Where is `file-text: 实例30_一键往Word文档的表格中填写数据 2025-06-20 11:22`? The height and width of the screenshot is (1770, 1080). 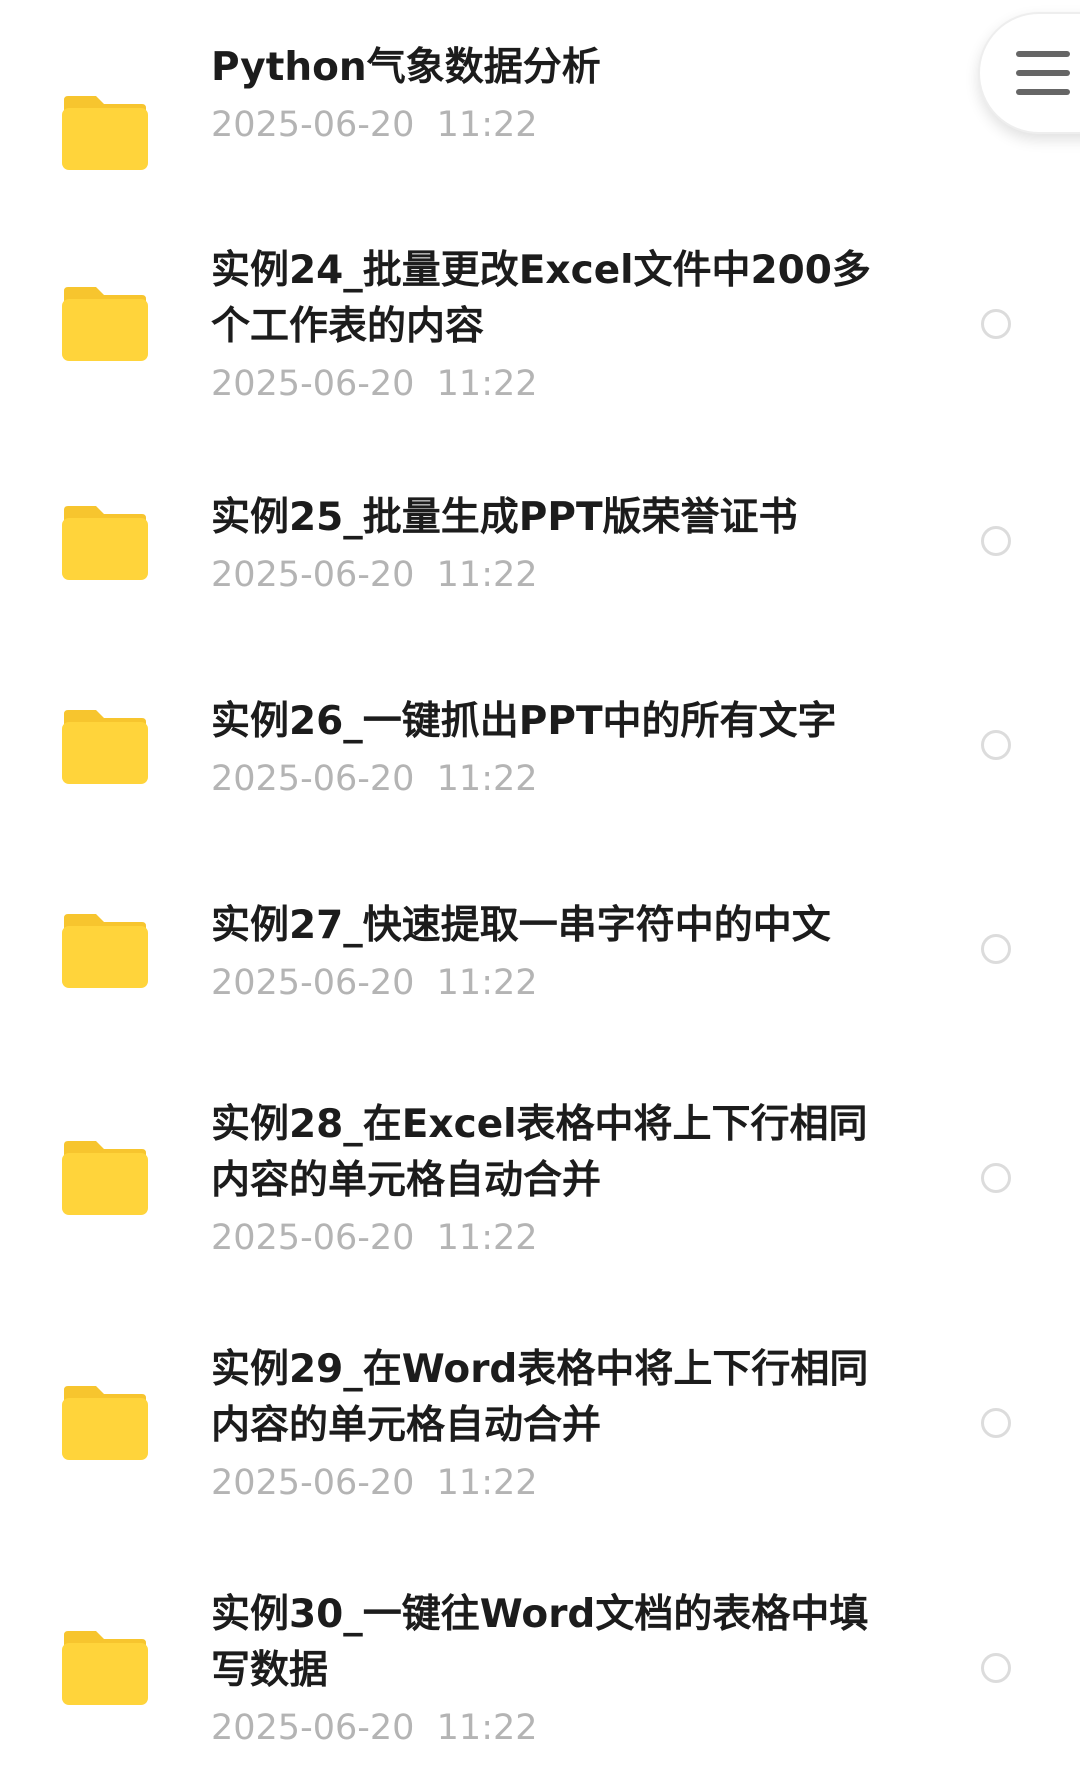
file-text: 实例30_一键往Word文档的表格中填写数据 2025-06-20 11:22 is located at coordinates (556, 1670).